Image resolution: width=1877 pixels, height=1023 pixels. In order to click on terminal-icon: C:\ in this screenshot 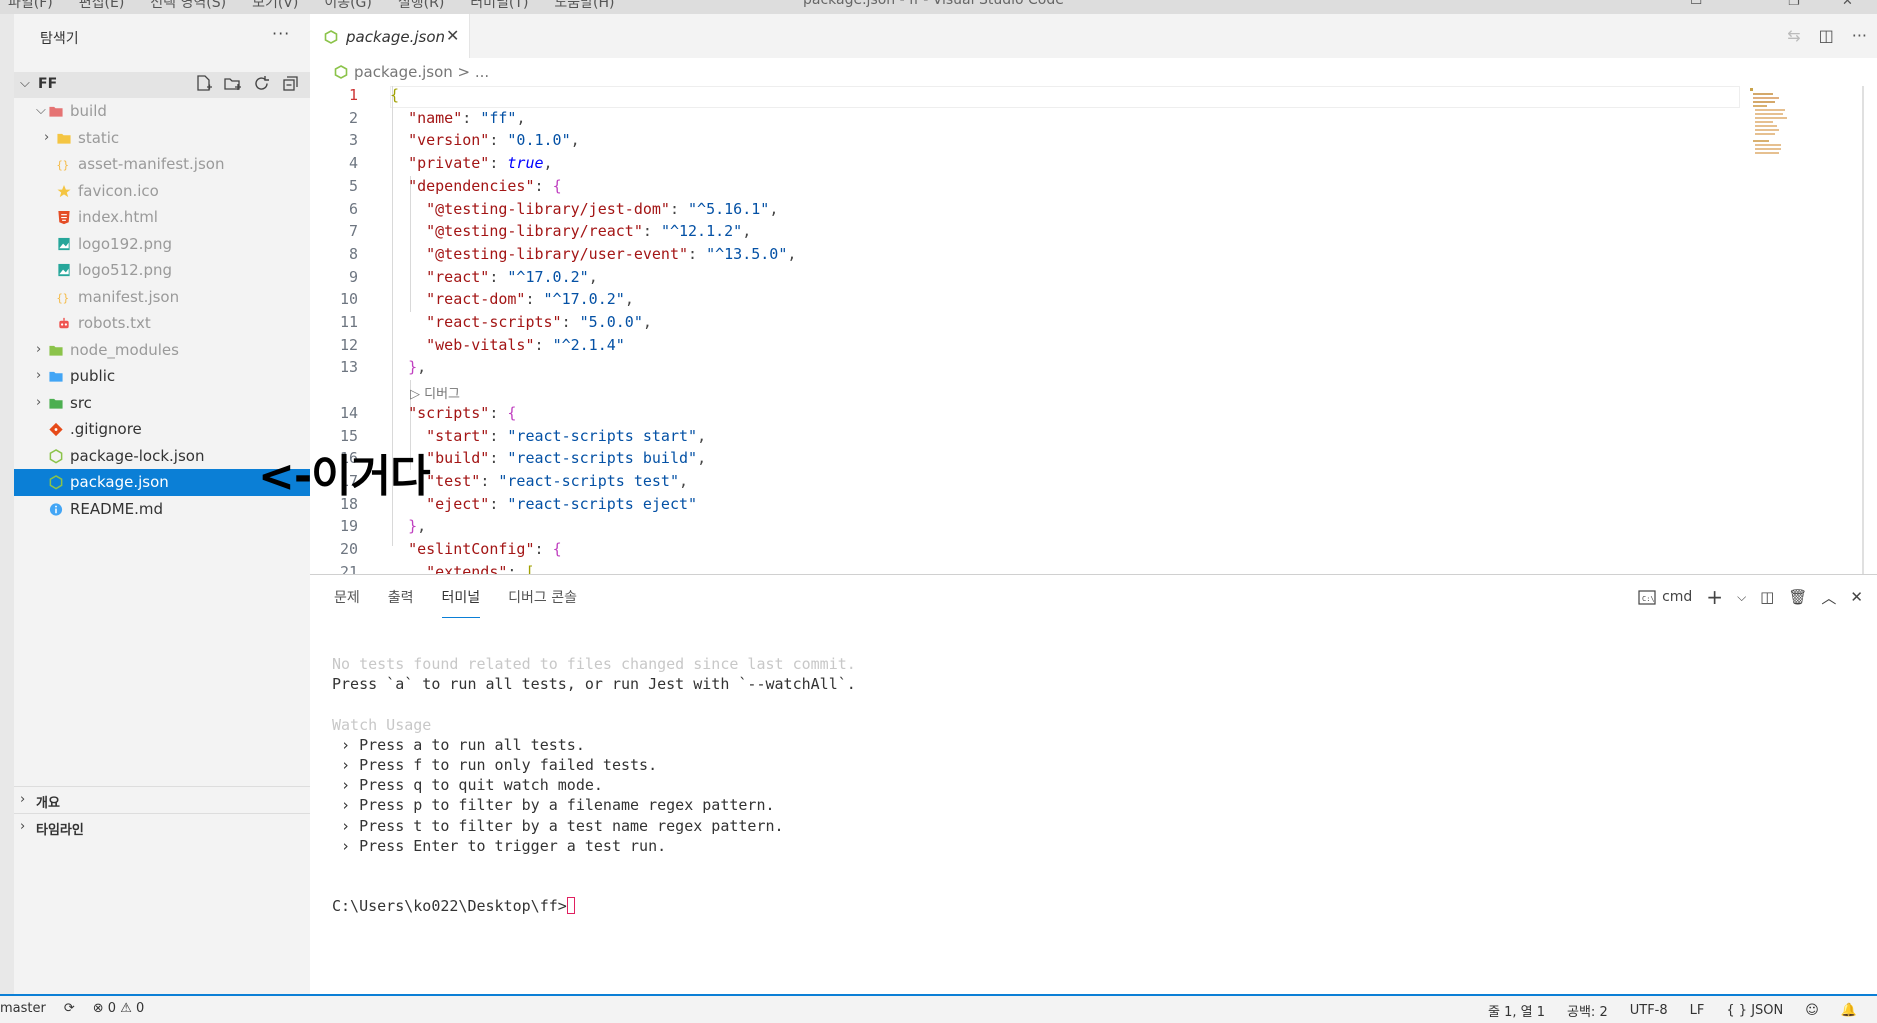, I will do `click(1647, 597)`.